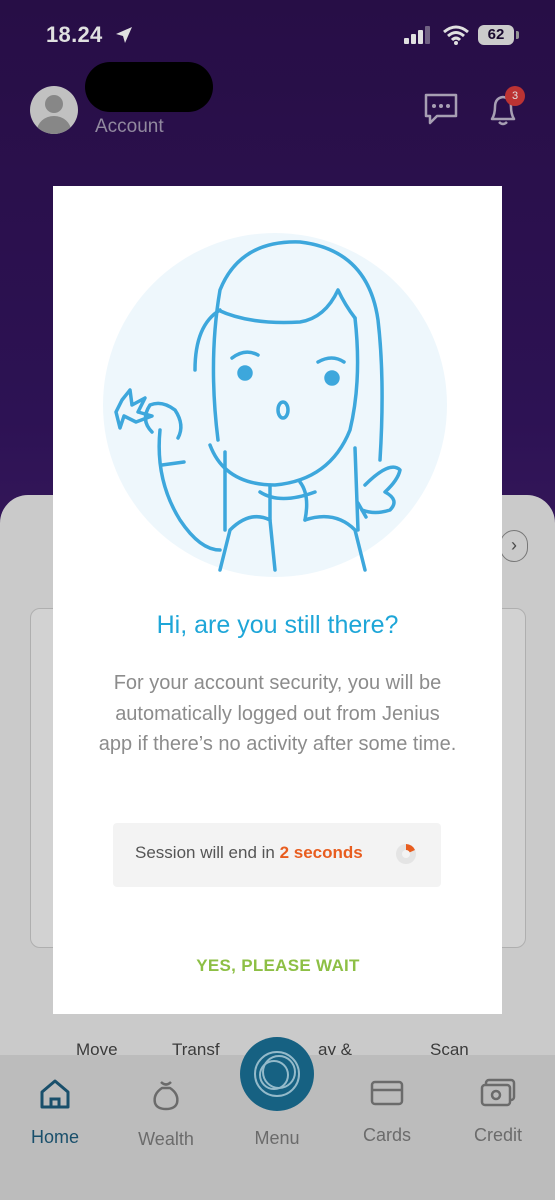 This screenshot has height=1200, width=555. I want to click on session-countdown-text: Session will end in 2 seconds, so click(249, 853).